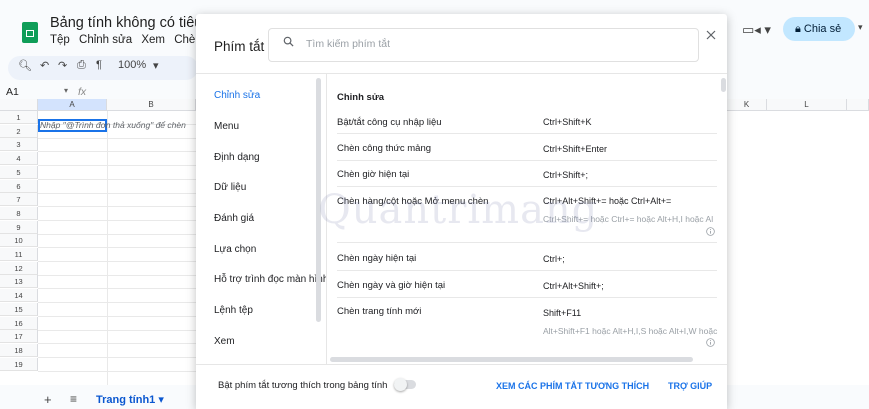 This screenshot has height=409, width=869. What do you see at coordinates (19, 145) in the screenshot?
I see `row-header: 3` at bounding box center [19, 145].